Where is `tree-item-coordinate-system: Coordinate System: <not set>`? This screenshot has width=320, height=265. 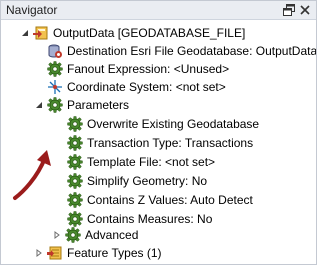 tree-item-coordinate-system: Coordinate System: <not set> is located at coordinates (136, 87).